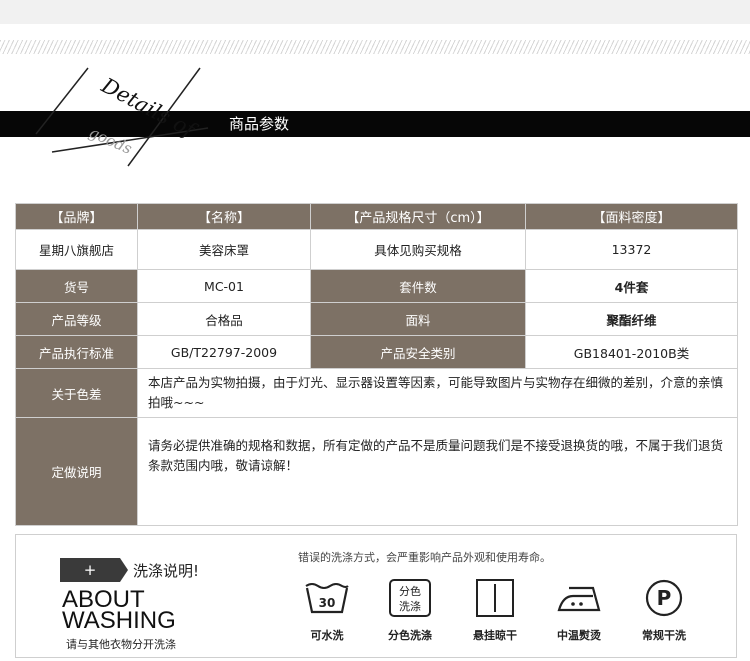  Describe the element at coordinates (579, 599) in the screenshot. I see `iron-icon` at that location.